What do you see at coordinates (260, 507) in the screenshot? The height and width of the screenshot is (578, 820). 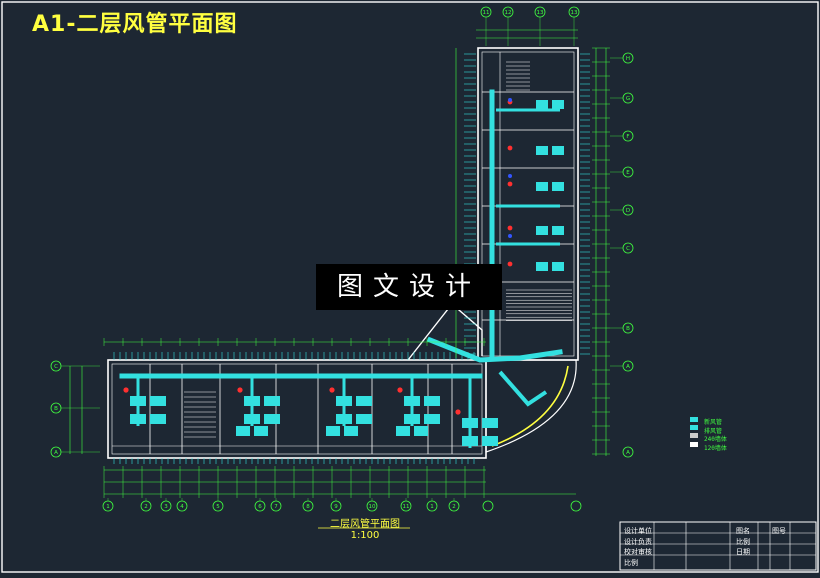 I see `grid-bubble-label: 6` at bounding box center [260, 507].